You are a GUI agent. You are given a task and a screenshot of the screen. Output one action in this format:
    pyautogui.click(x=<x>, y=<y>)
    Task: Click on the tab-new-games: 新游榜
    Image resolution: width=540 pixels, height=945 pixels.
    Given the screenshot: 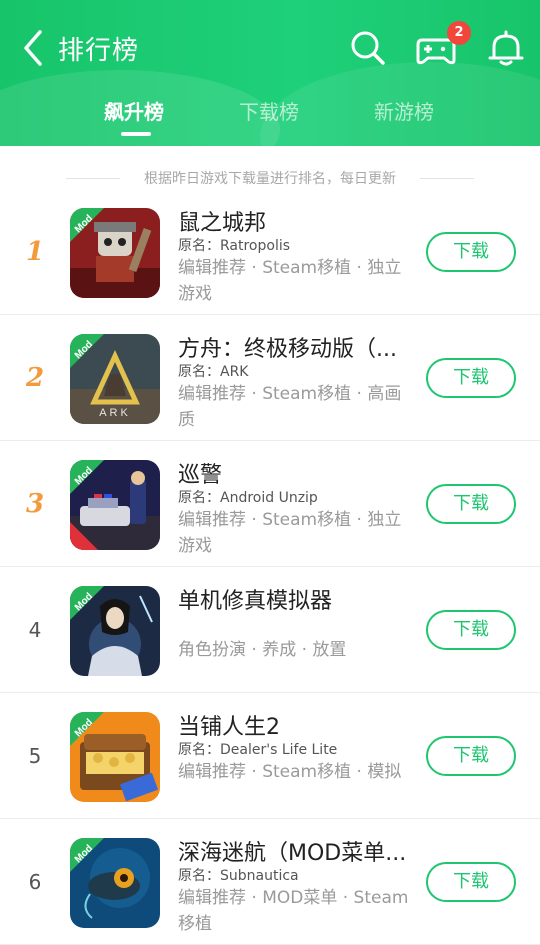 What is the action you would take?
    pyautogui.click(x=404, y=110)
    